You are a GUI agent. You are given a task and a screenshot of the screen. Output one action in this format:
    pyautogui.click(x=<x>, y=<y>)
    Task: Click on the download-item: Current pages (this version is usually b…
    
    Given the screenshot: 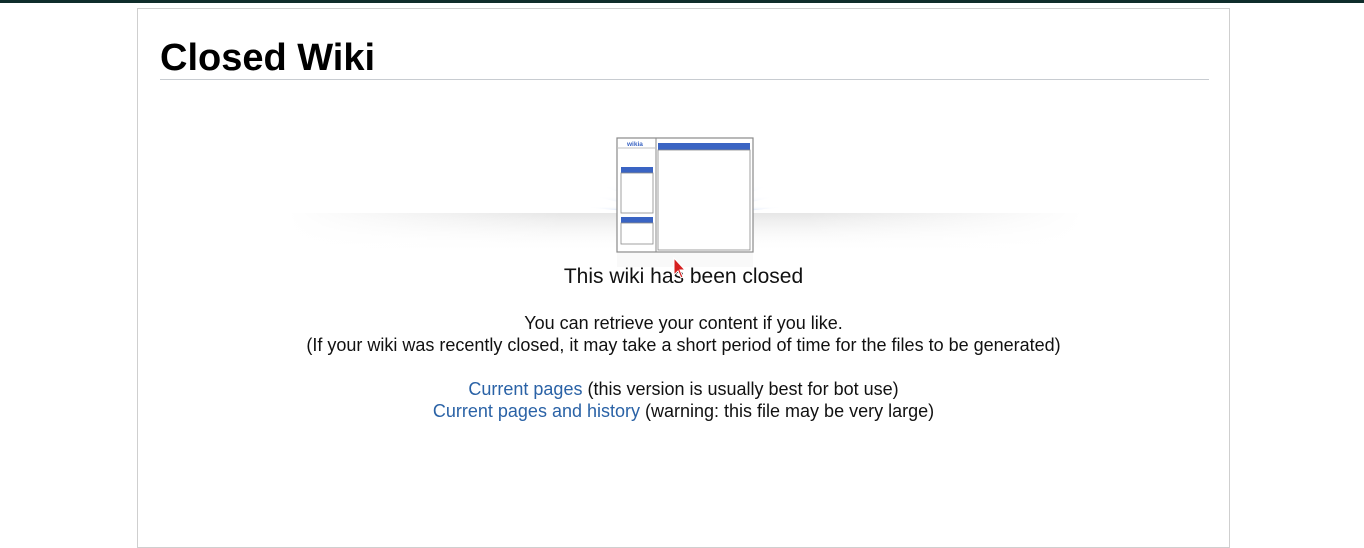 What is the action you would take?
    pyautogui.click(x=683, y=389)
    